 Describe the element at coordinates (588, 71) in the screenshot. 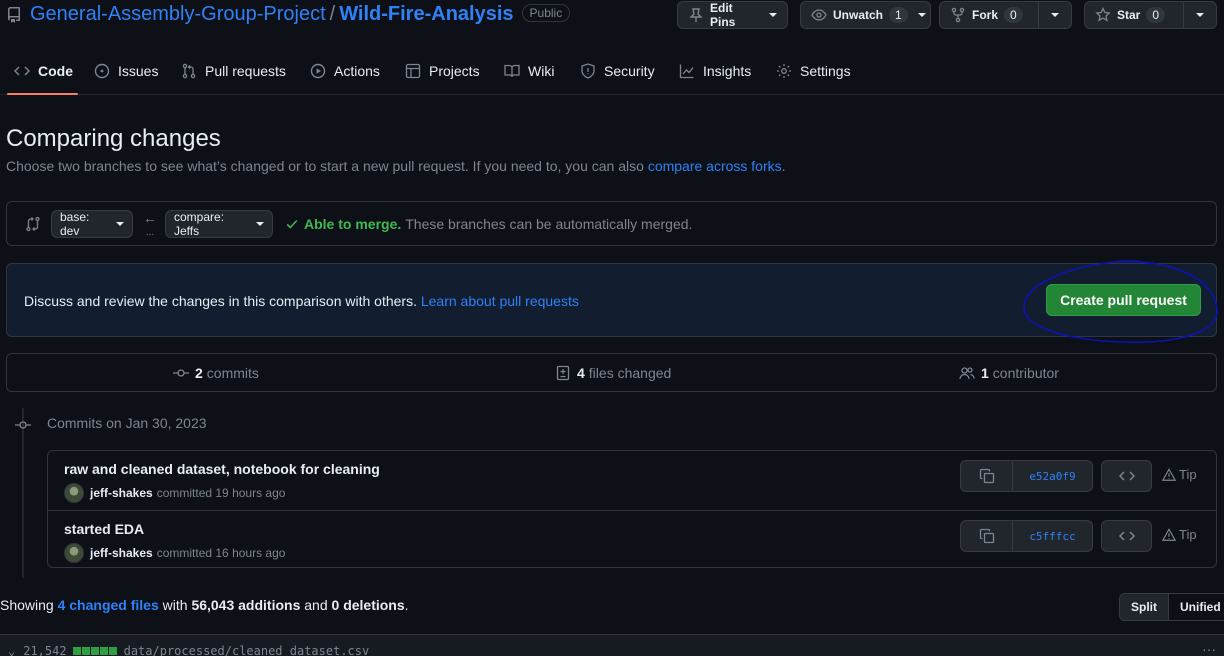

I see `shield-icon` at that location.